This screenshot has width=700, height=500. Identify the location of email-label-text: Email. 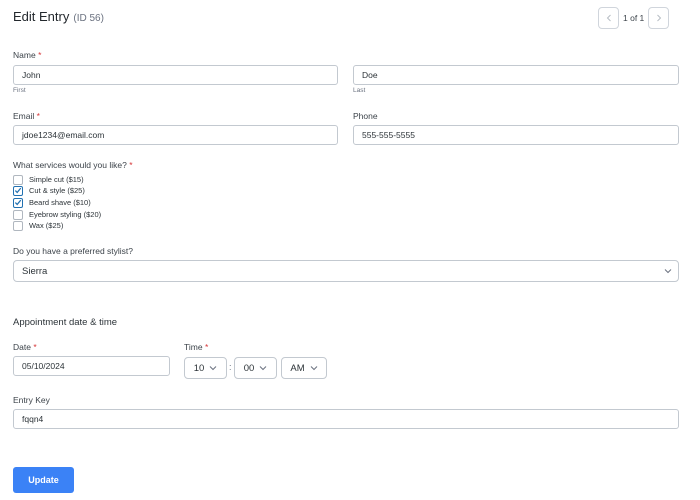
(24, 116).